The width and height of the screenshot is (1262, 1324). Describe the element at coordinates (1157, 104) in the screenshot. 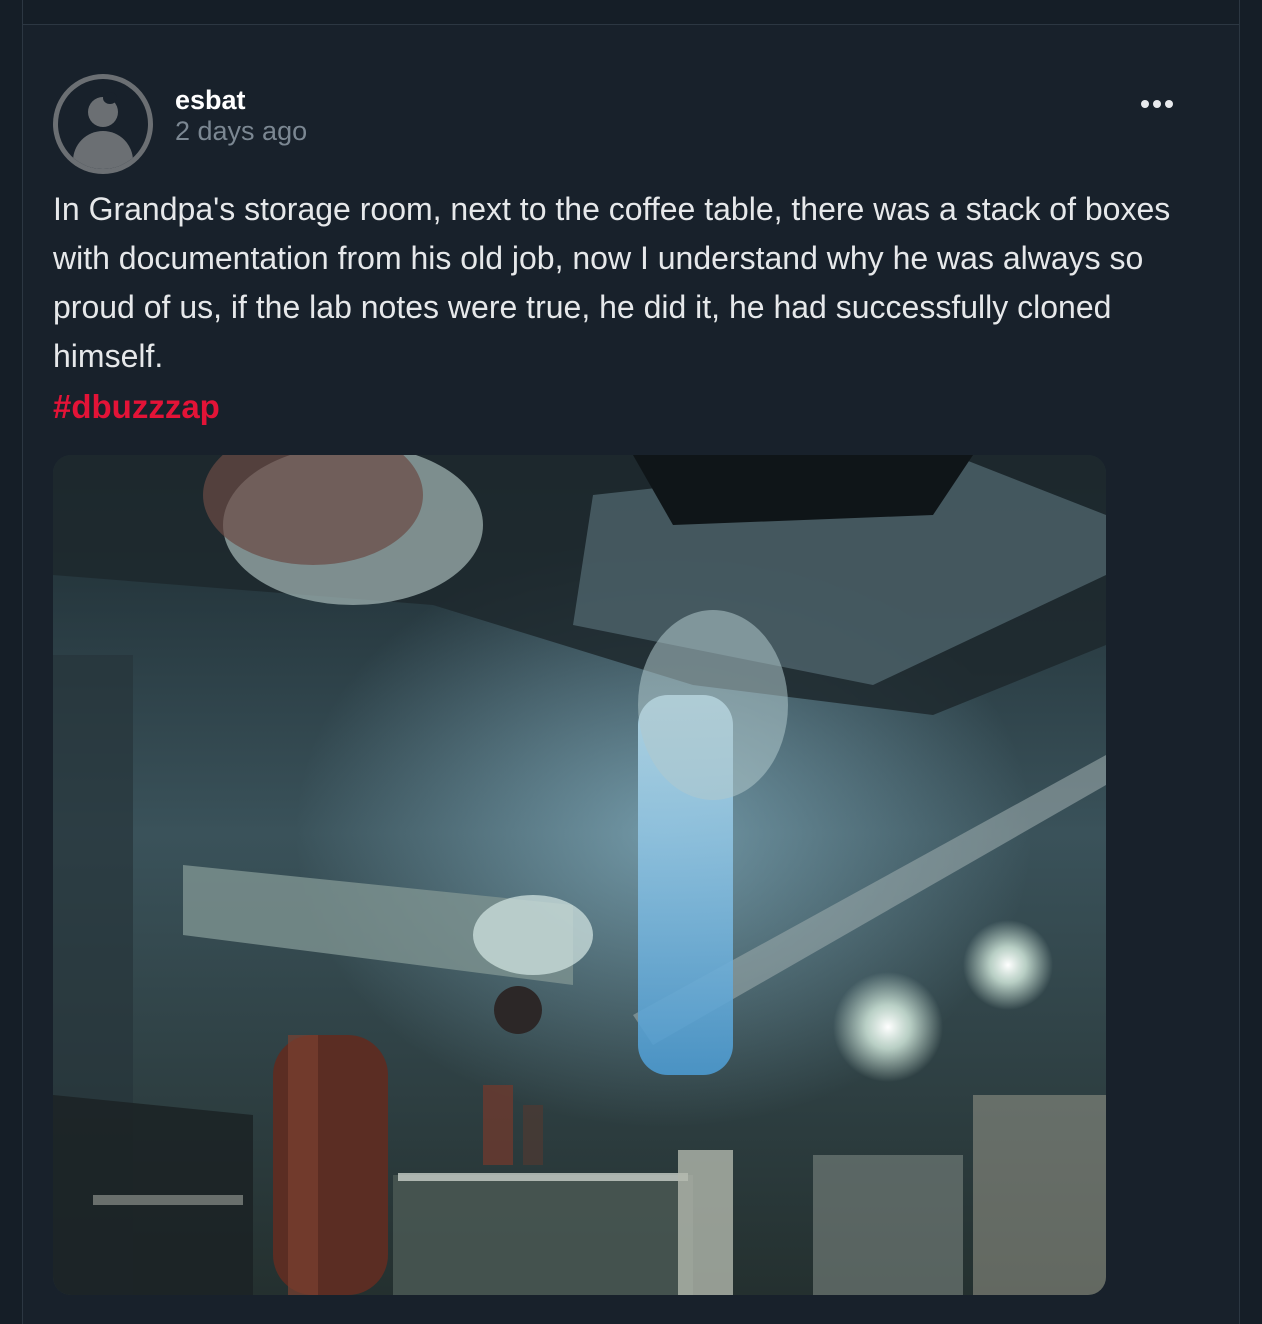

I see `more-options-icon` at that location.